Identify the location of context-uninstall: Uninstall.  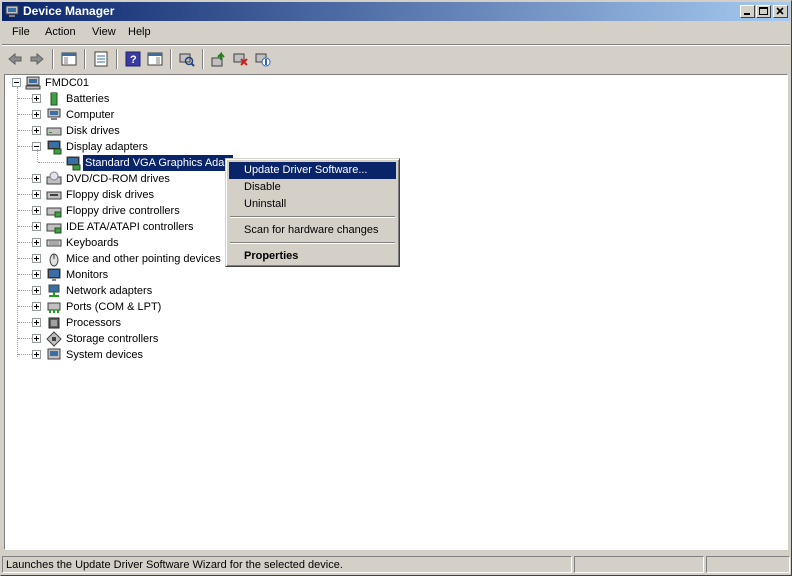
(312, 204).